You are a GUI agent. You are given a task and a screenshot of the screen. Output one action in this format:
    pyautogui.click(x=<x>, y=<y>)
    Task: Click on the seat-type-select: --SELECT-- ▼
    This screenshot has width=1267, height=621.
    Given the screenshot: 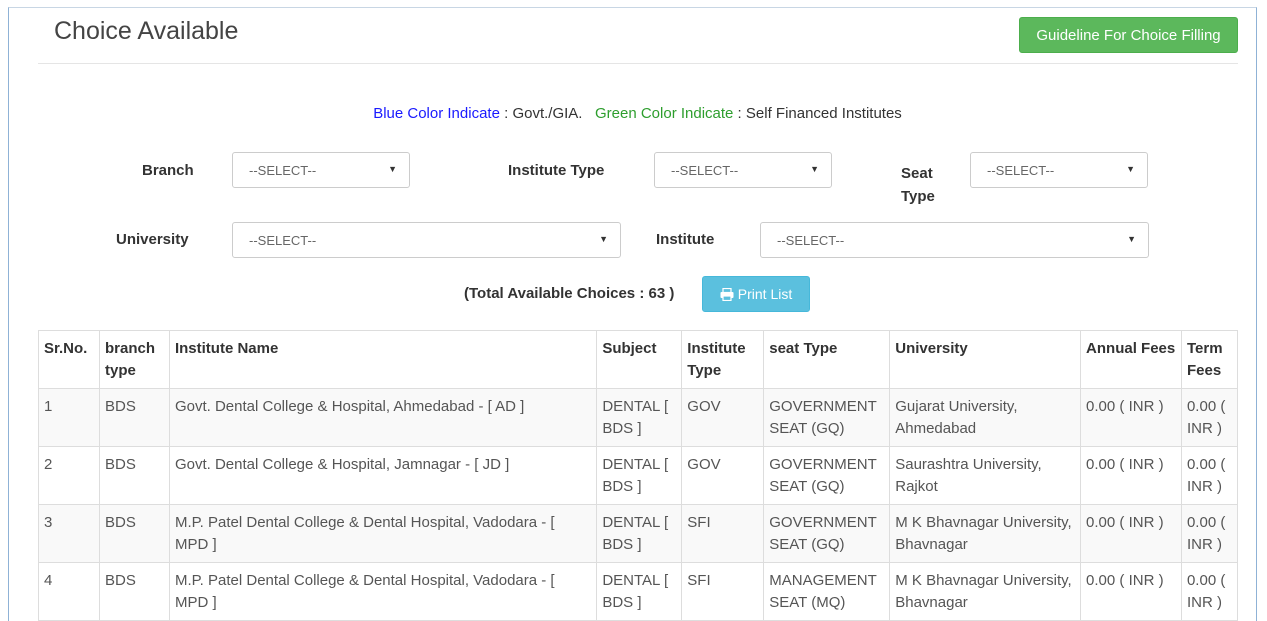 What is the action you would take?
    pyautogui.click(x=1059, y=170)
    